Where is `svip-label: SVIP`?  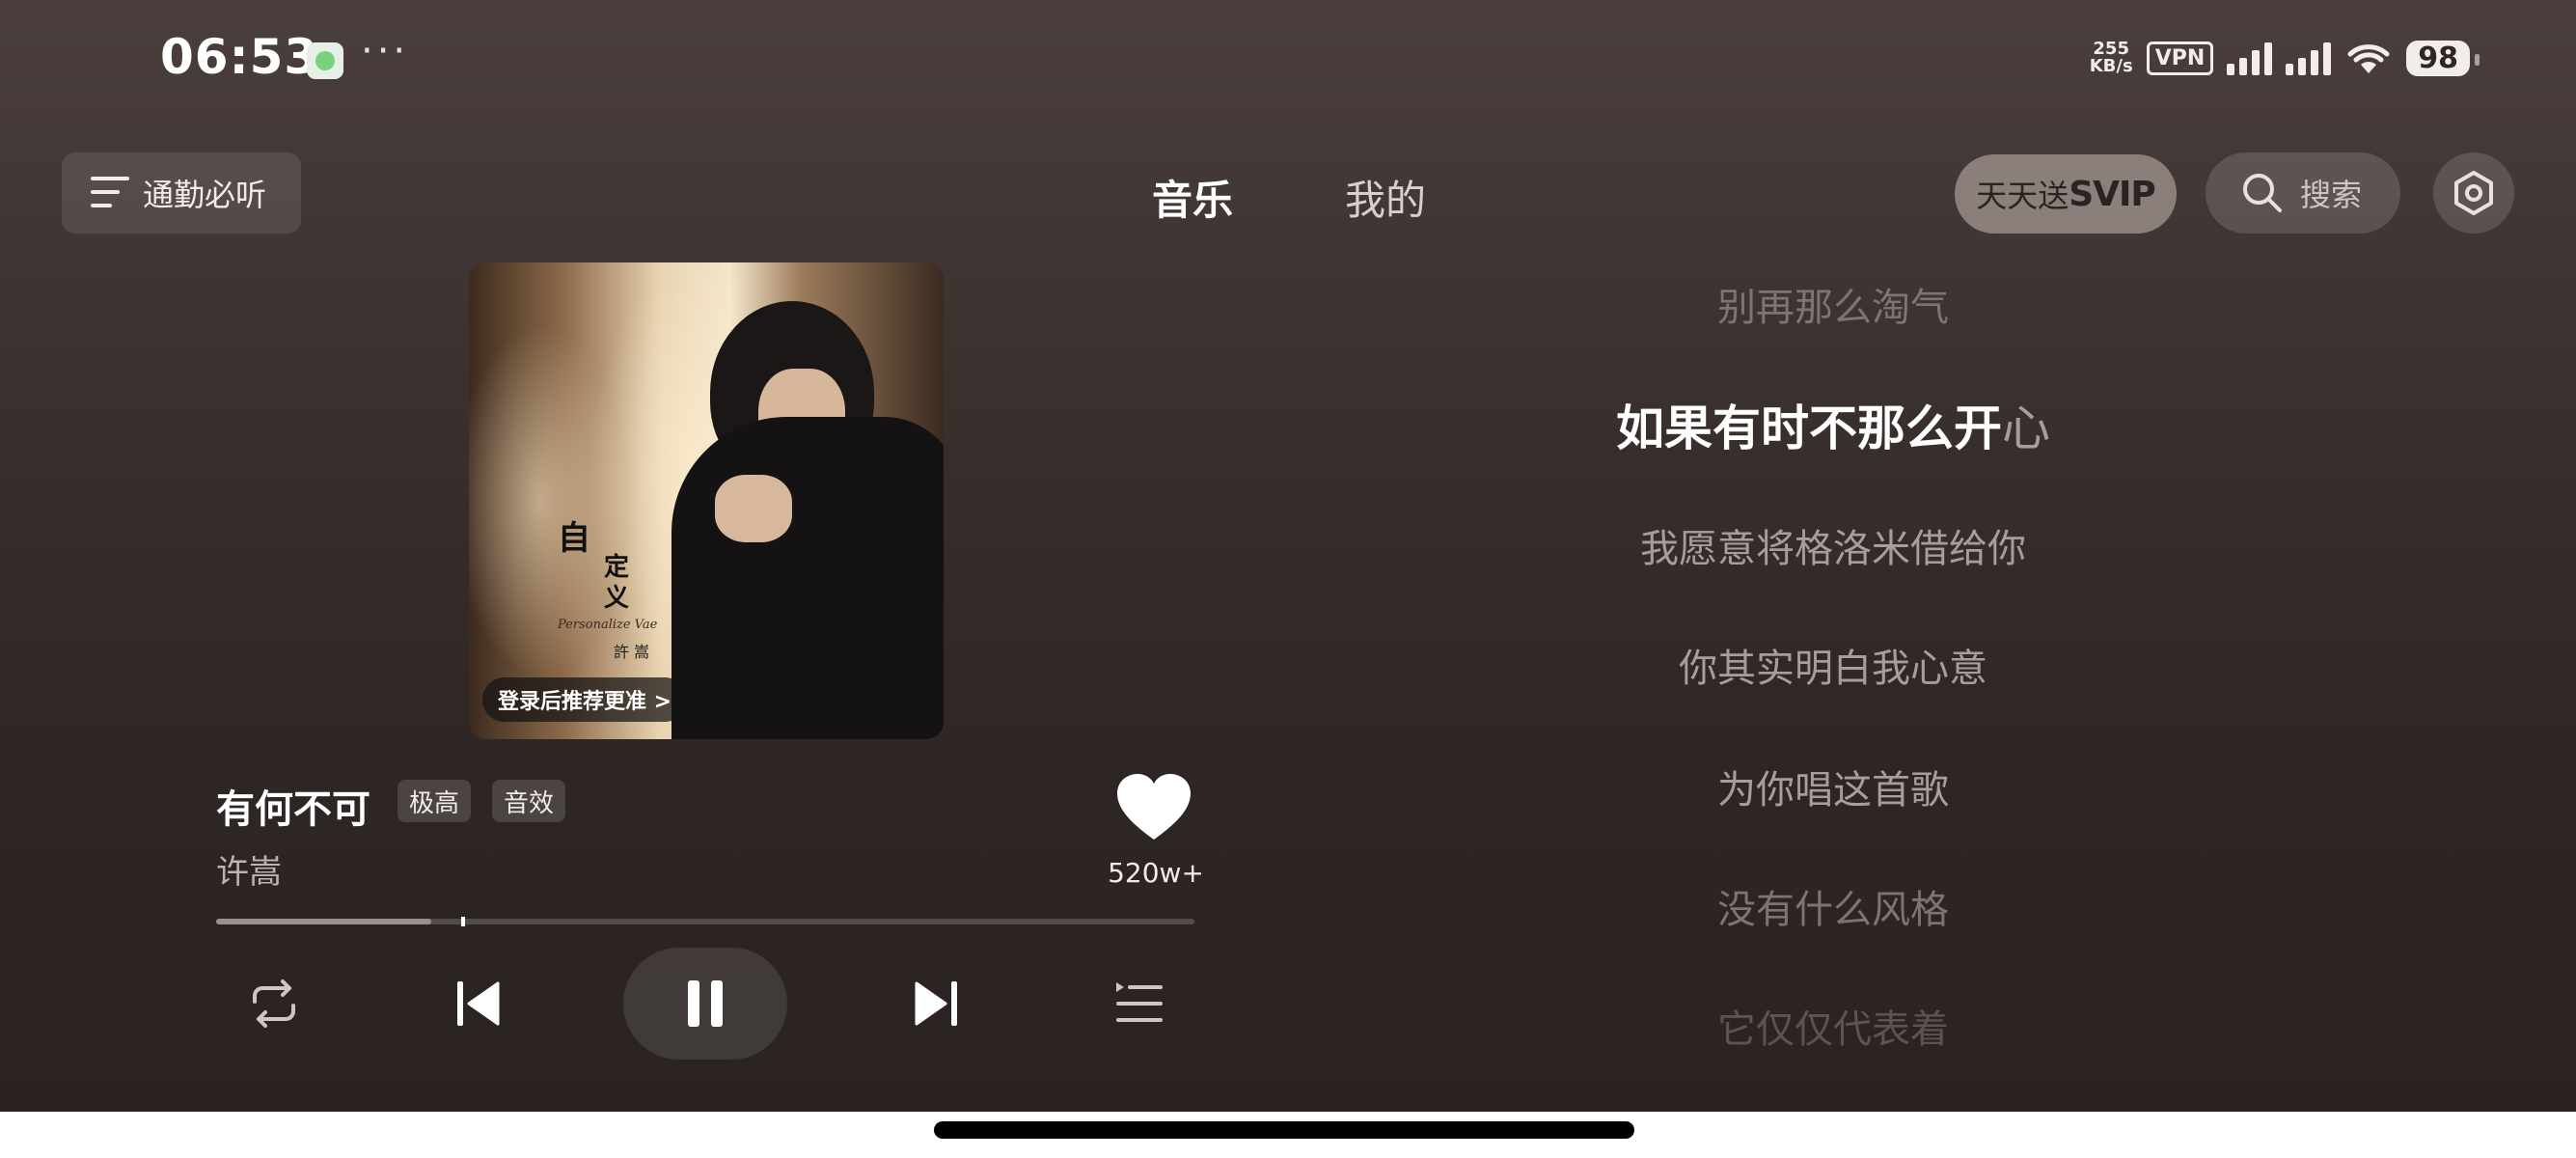 svip-label: SVIP is located at coordinates (2113, 194).